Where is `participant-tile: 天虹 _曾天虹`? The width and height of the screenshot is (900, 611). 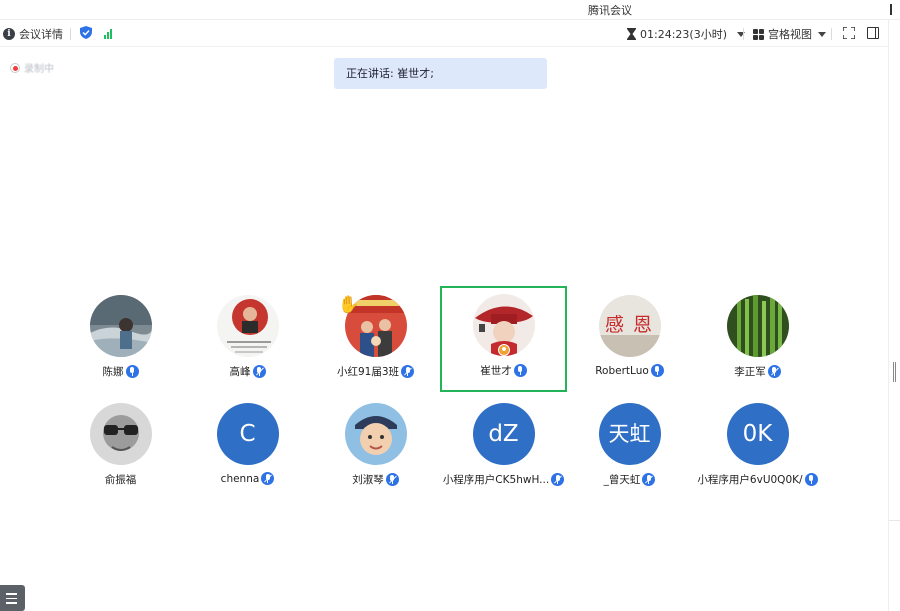 participant-tile: 天虹 _曾天虹 is located at coordinates (629, 448).